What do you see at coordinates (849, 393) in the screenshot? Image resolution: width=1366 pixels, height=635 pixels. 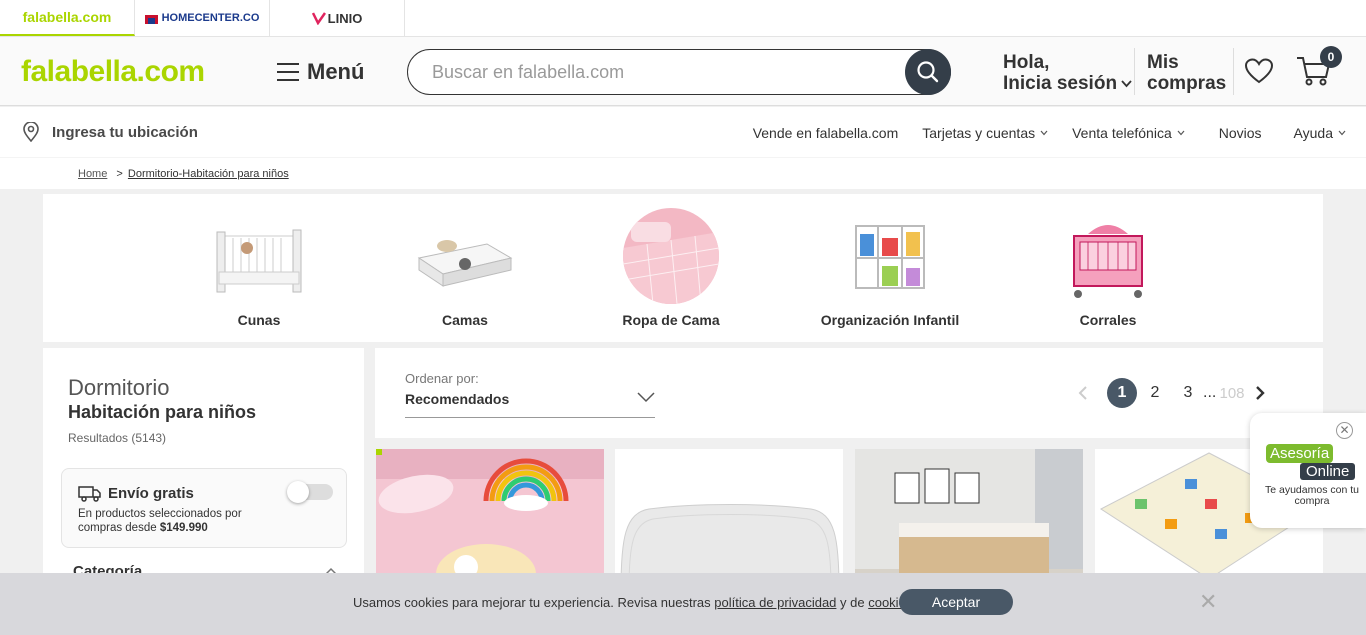 I see `sort-toolbar: Ordenar por: Recomendados 1 2 3 ... 108` at bounding box center [849, 393].